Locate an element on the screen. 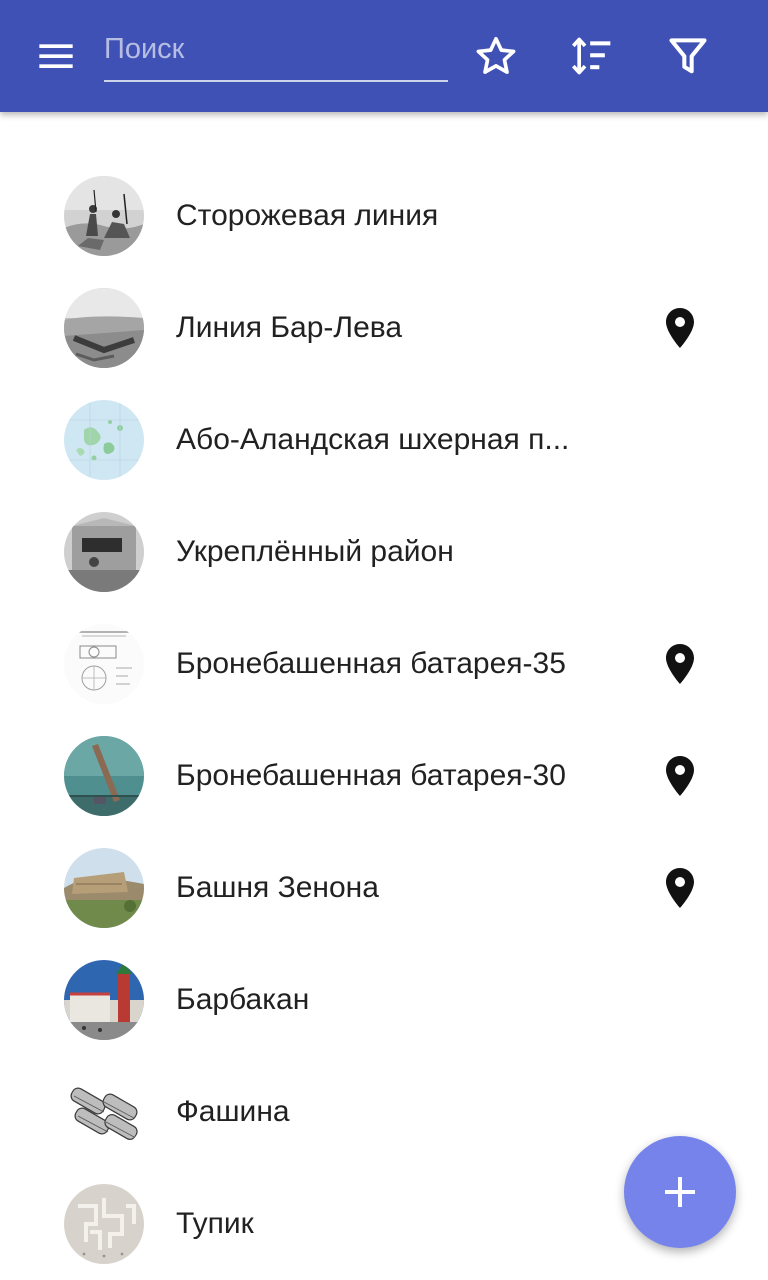 The height and width of the screenshot is (1280, 768). list-item: Бронебашенная батарея-30 is located at coordinates (384, 776).